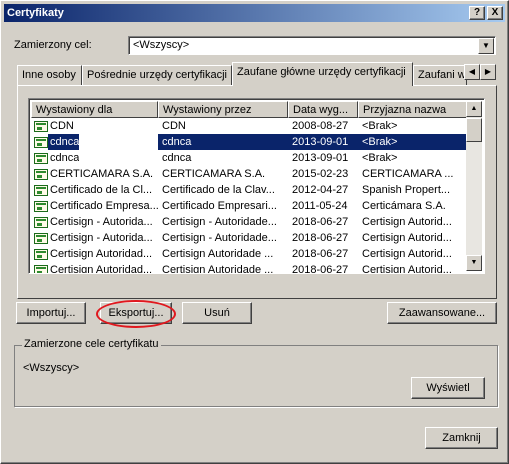 The height and width of the screenshot is (464, 509). I want to click on tab-scroll-right-icon: ▶, so click(488, 72).